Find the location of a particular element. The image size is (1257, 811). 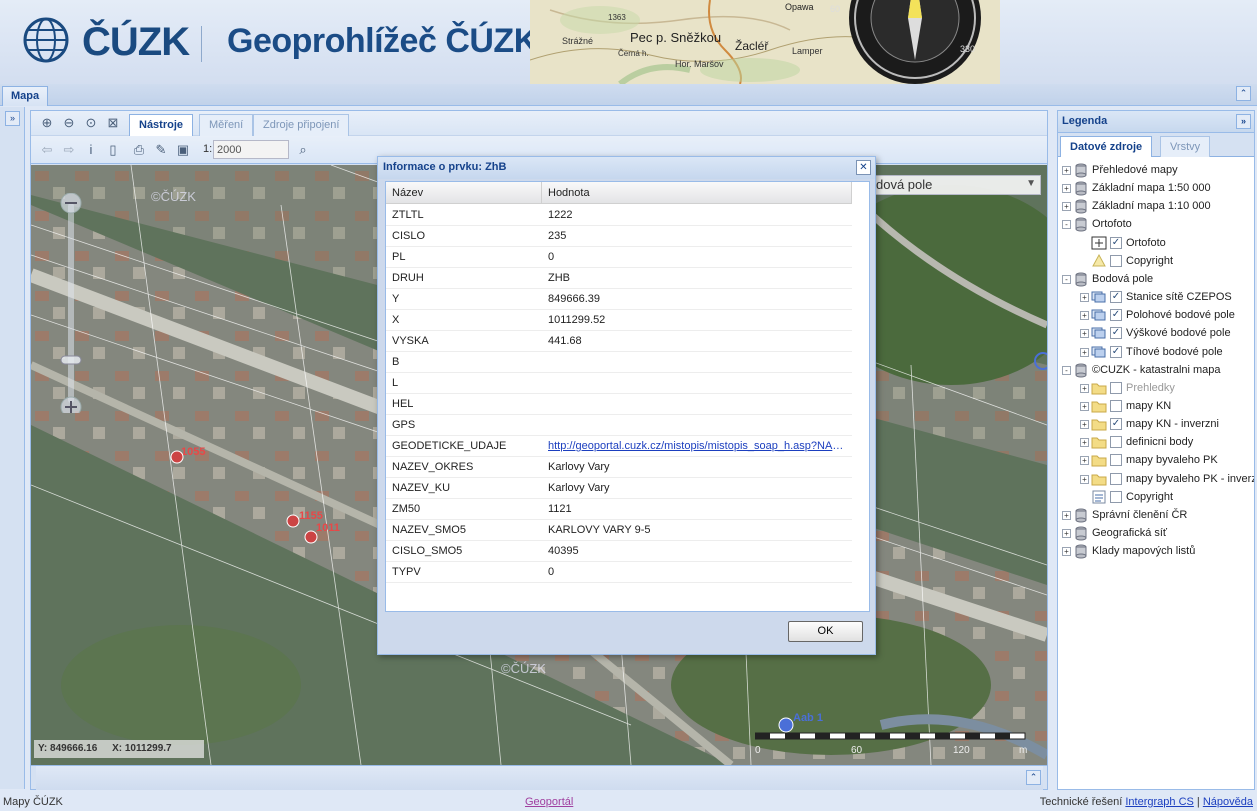

tab-mereni: Měření is located at coordinates (226, 125).